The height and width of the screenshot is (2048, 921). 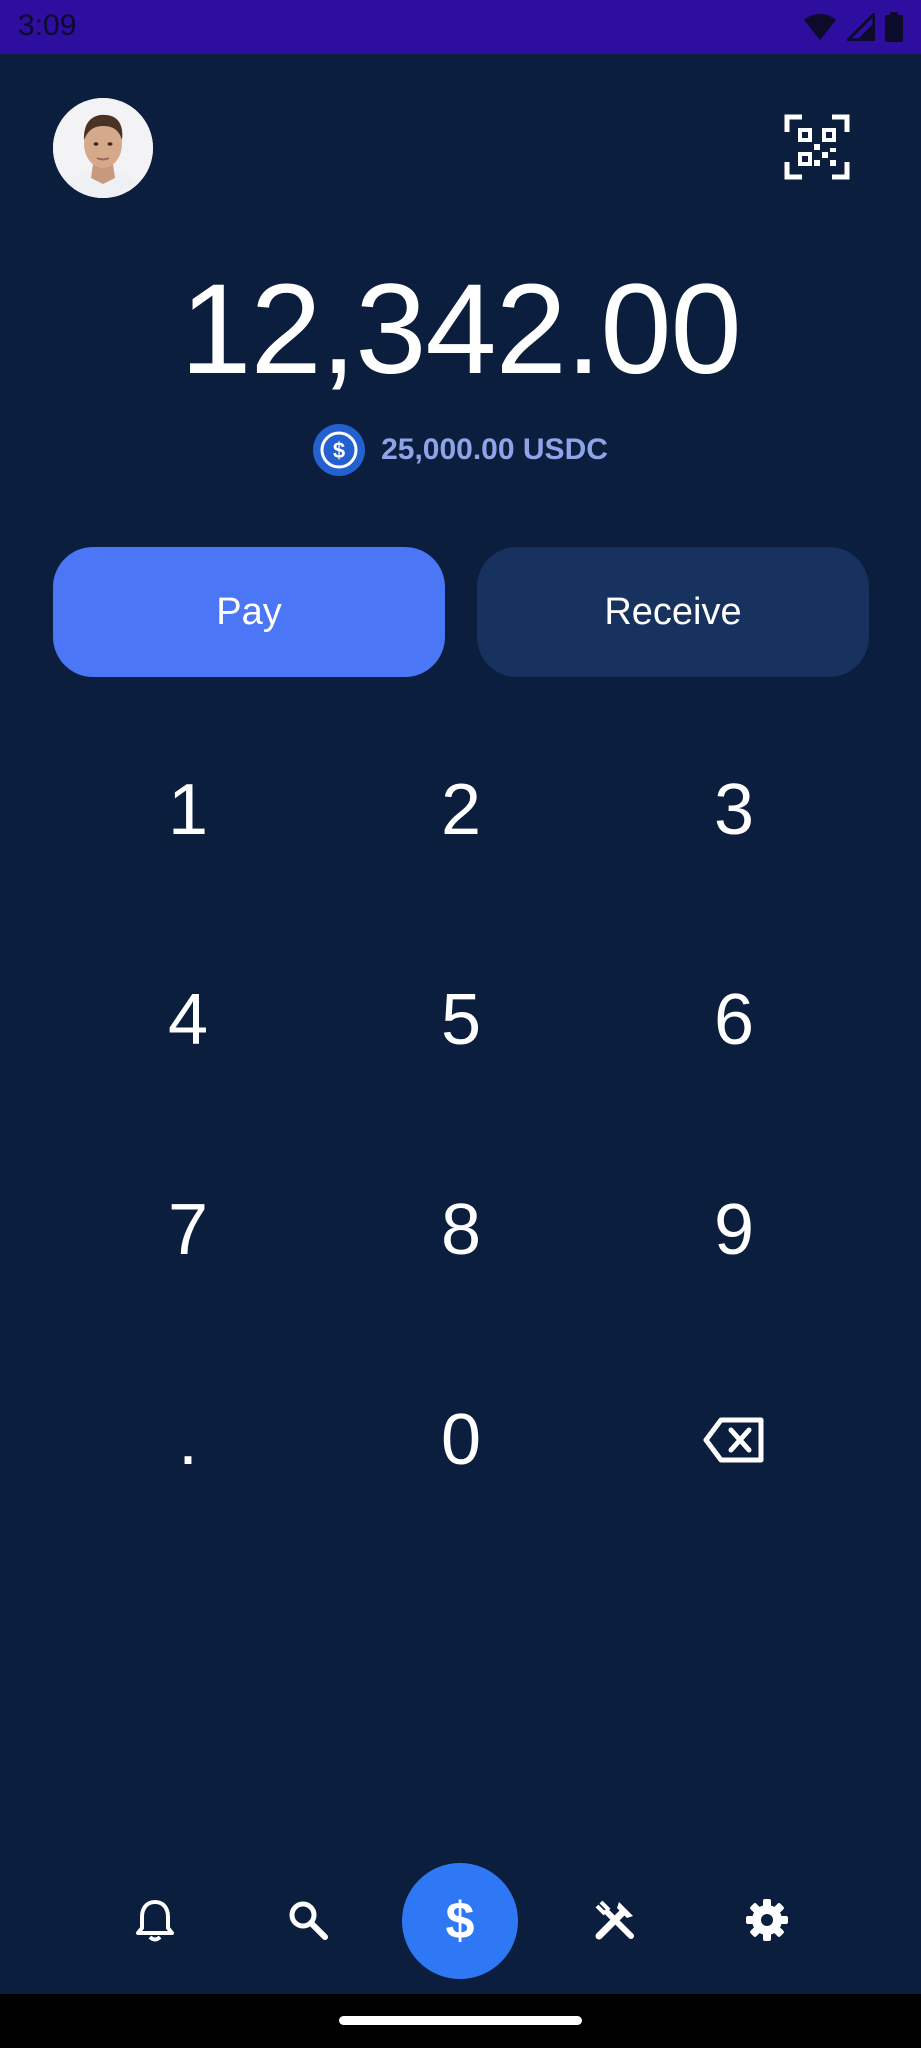 I want to click on search-icon, so click(x=308, y=1920).